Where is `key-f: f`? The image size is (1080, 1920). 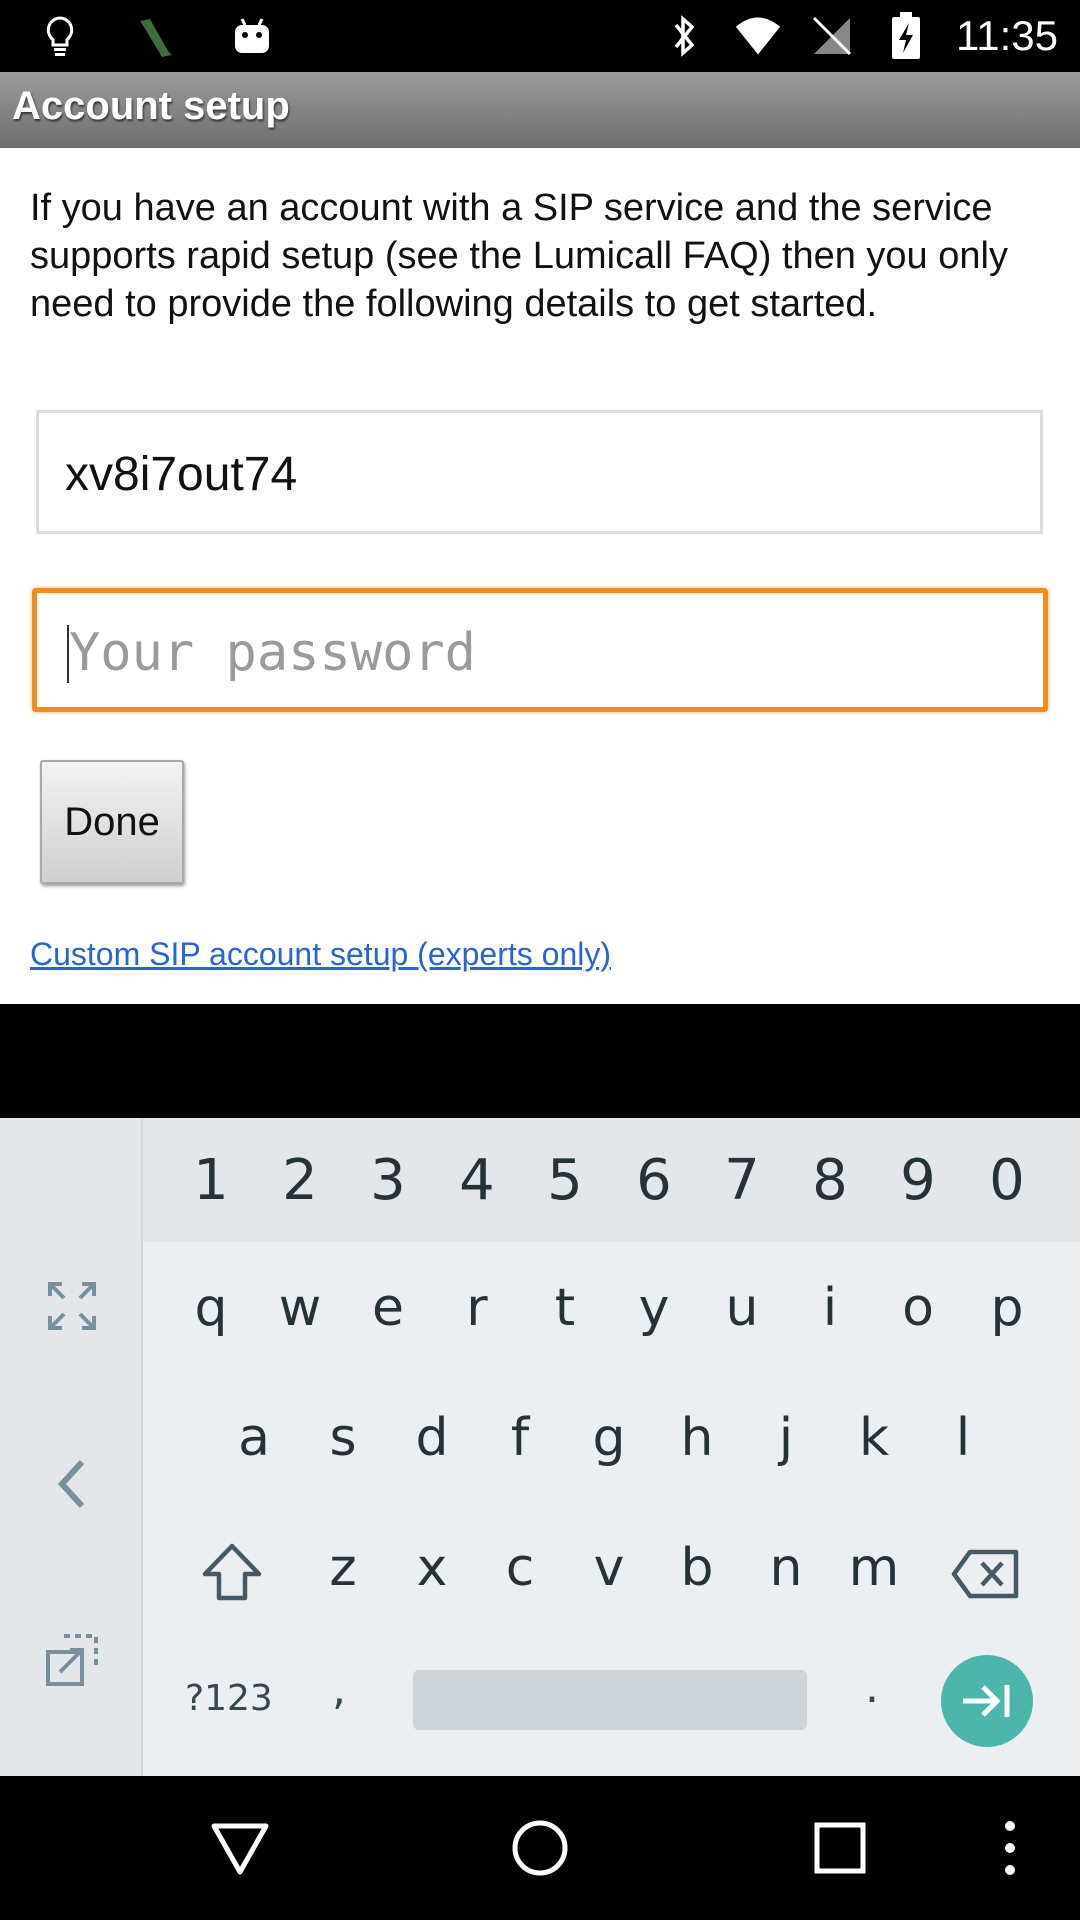 key-f: f is located at coordinates (520, 1438).